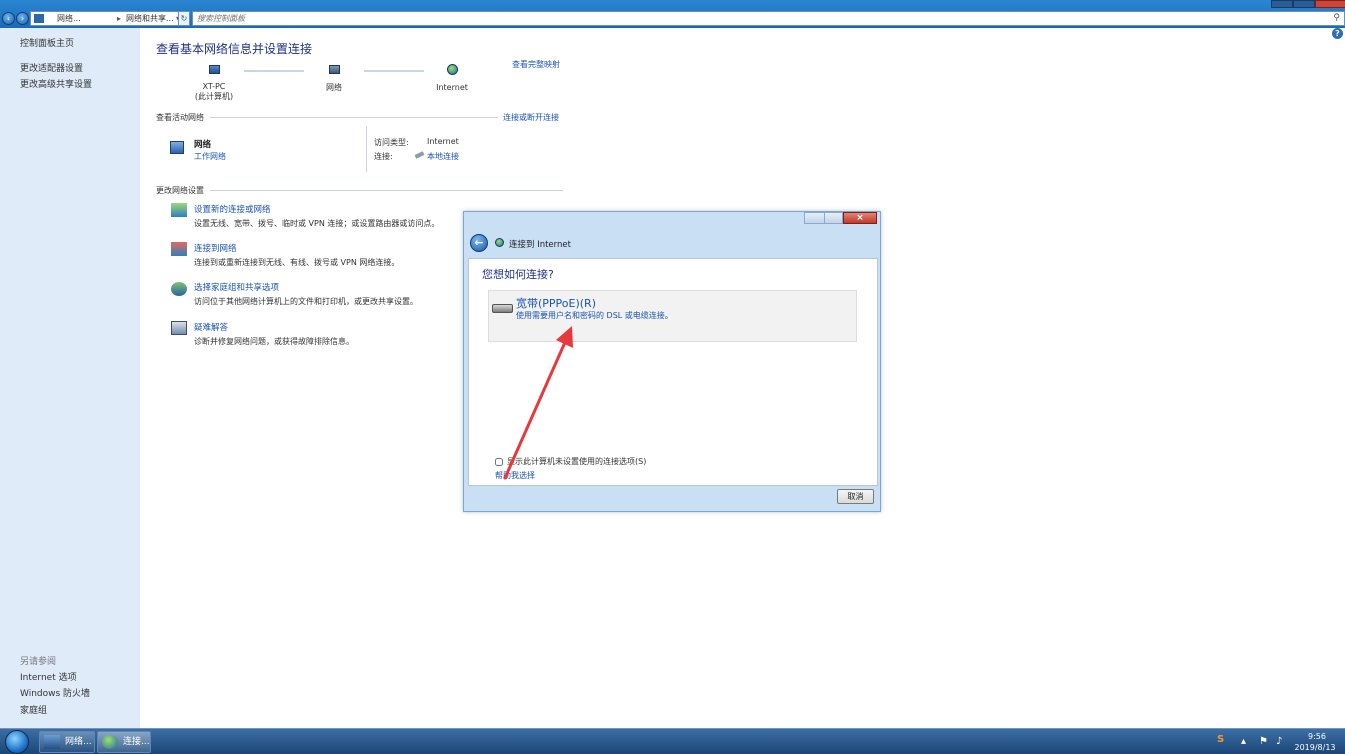  I want to click on task-setup-connection-link: 设置新的连接或网络, so click(232, 209).